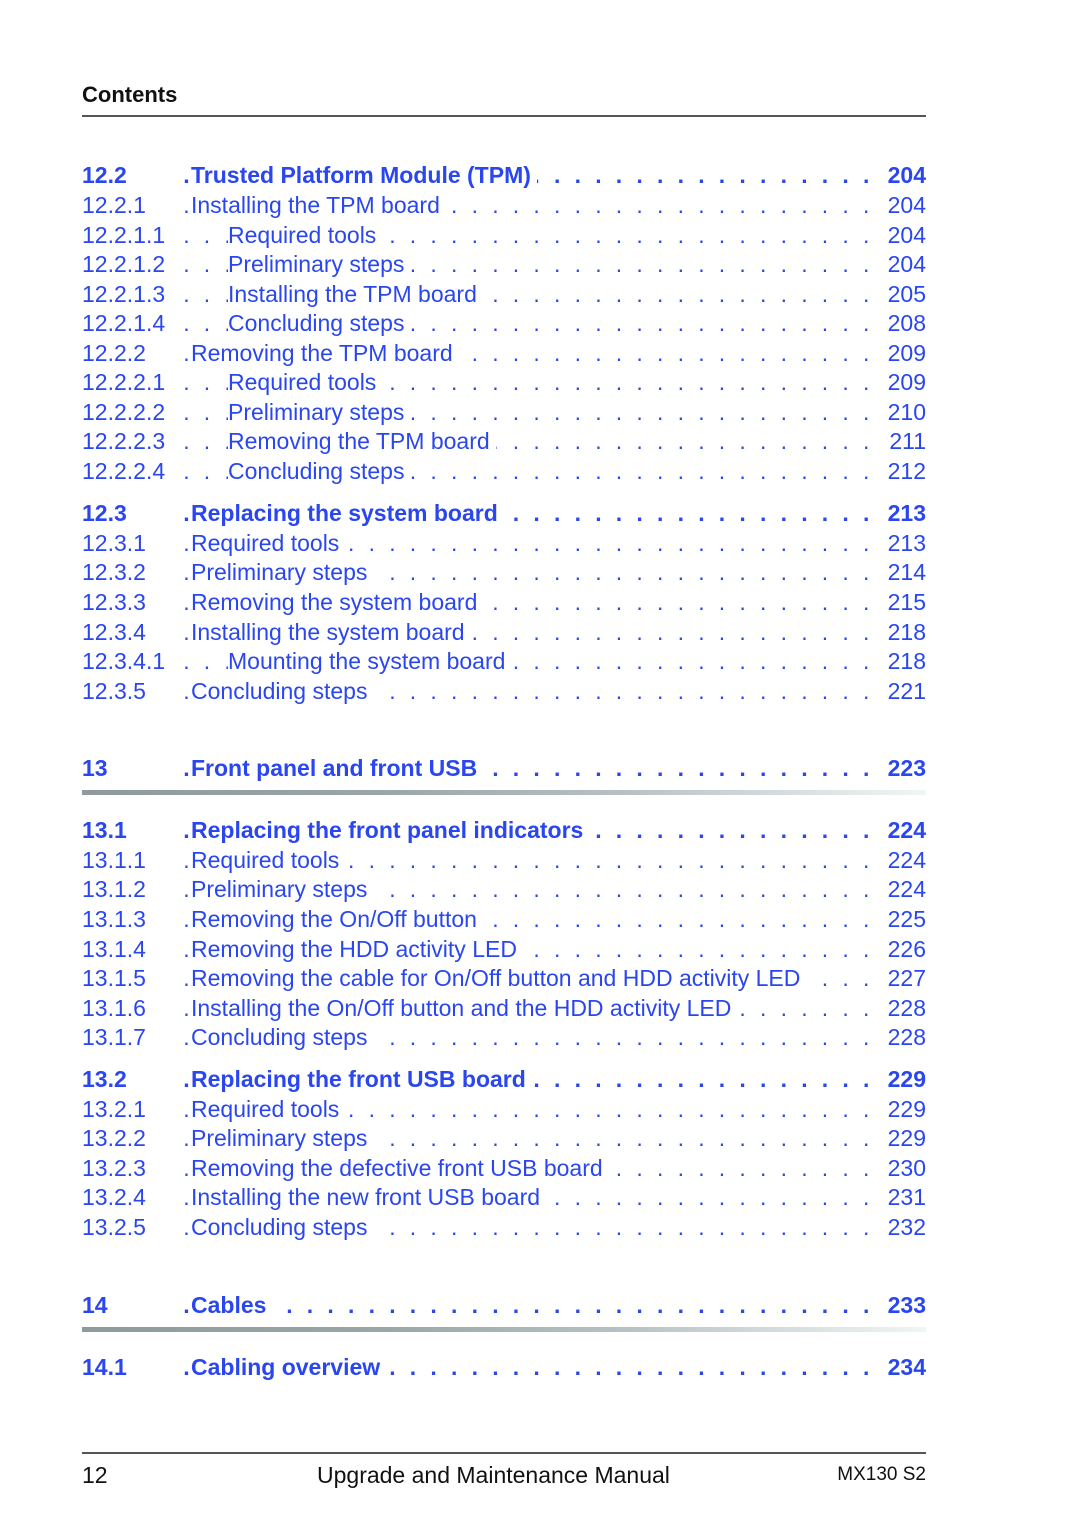  What do you see at coordinates (903, 1197) in the screenshot?
I see `toc-entry-page: 231` at bounding box center [903, 1197].